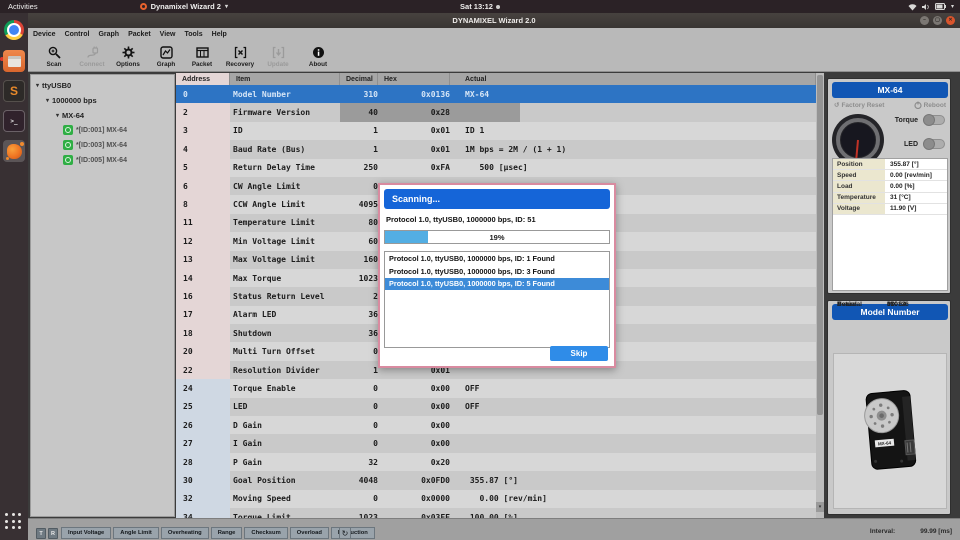 The height and width of the screenshot is (540, 960). I want to click on tree-item-device: *[ID:001] MX-64, so click(95, 130).